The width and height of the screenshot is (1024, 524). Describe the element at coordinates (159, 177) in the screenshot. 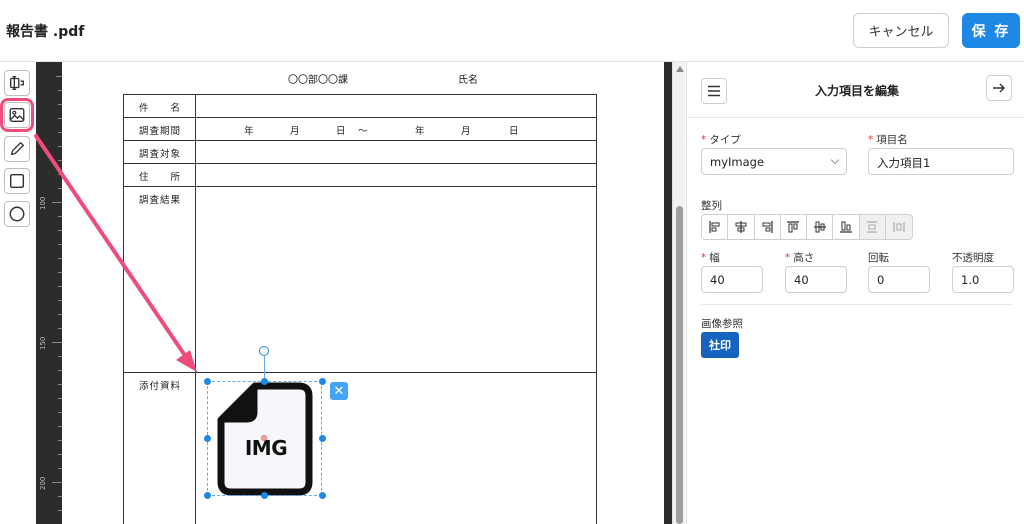

I see `row-label-address: 住 所` at that location.